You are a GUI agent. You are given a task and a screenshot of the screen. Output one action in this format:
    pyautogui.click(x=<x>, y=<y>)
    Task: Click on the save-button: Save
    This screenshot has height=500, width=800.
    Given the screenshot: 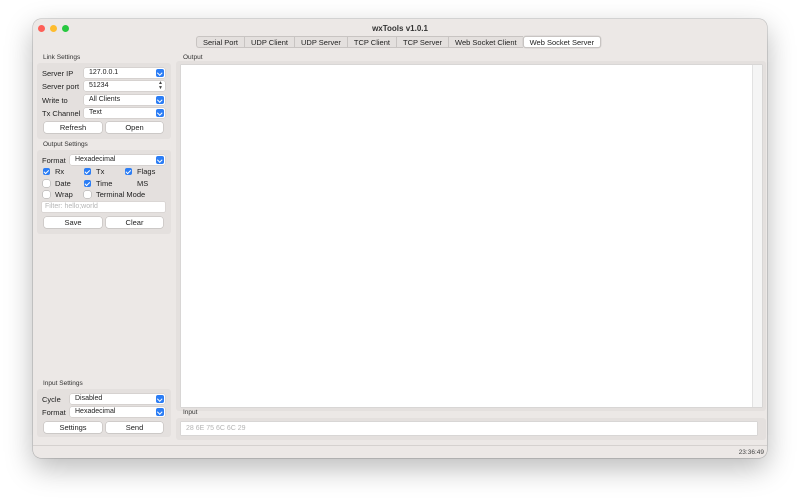 What is the action you would take?
    pyautogui.click(x=73, y=222)
    